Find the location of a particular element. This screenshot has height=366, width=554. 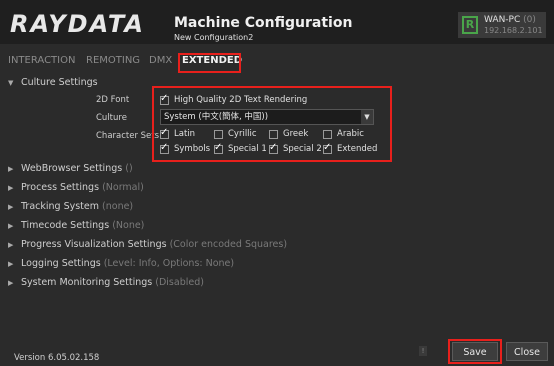

host-ip: 192.168.2.101 is located at coordinates (513, 30).